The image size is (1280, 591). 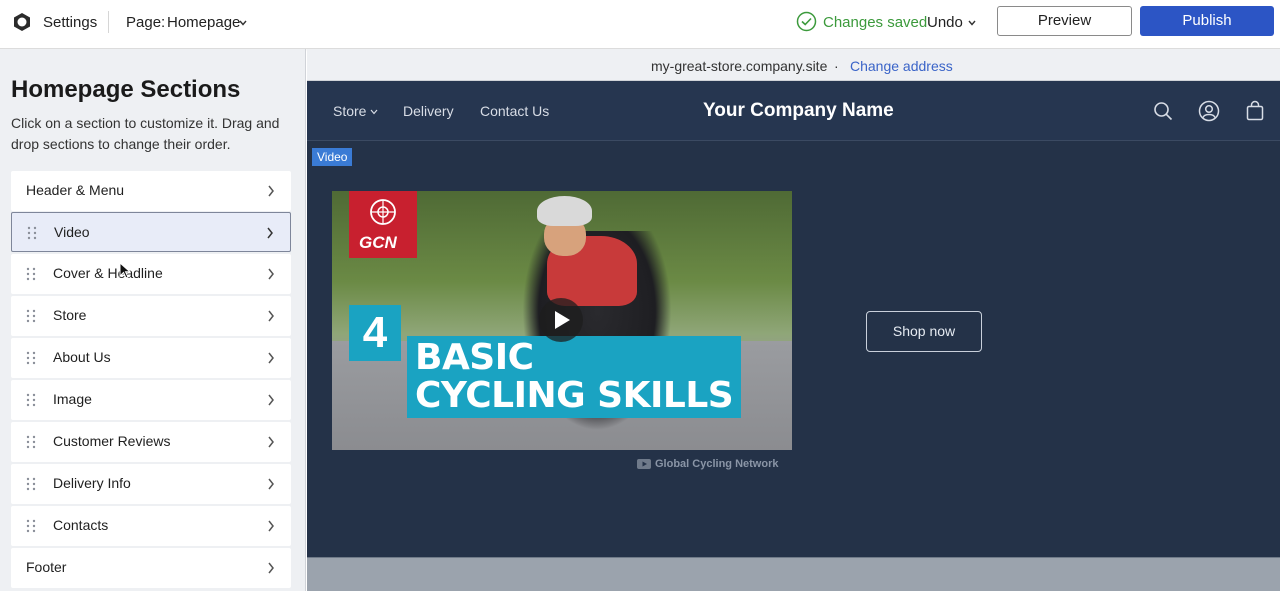 I want to click on section-header-menu: Header & Menu, so click(x=151, y=191).